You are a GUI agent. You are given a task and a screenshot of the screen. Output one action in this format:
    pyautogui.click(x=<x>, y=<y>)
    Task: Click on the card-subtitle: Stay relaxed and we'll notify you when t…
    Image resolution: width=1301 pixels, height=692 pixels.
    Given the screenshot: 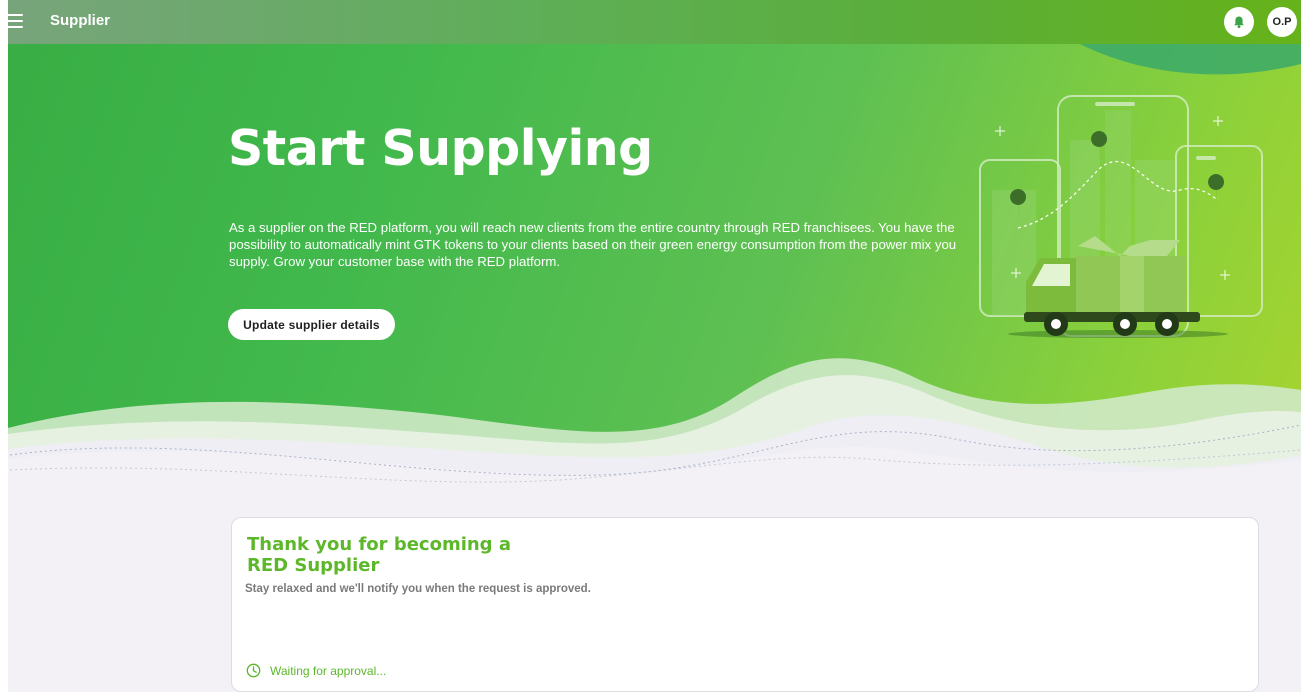 What is the action you would take?
    pyautogui.click(x=418, y=589)
    